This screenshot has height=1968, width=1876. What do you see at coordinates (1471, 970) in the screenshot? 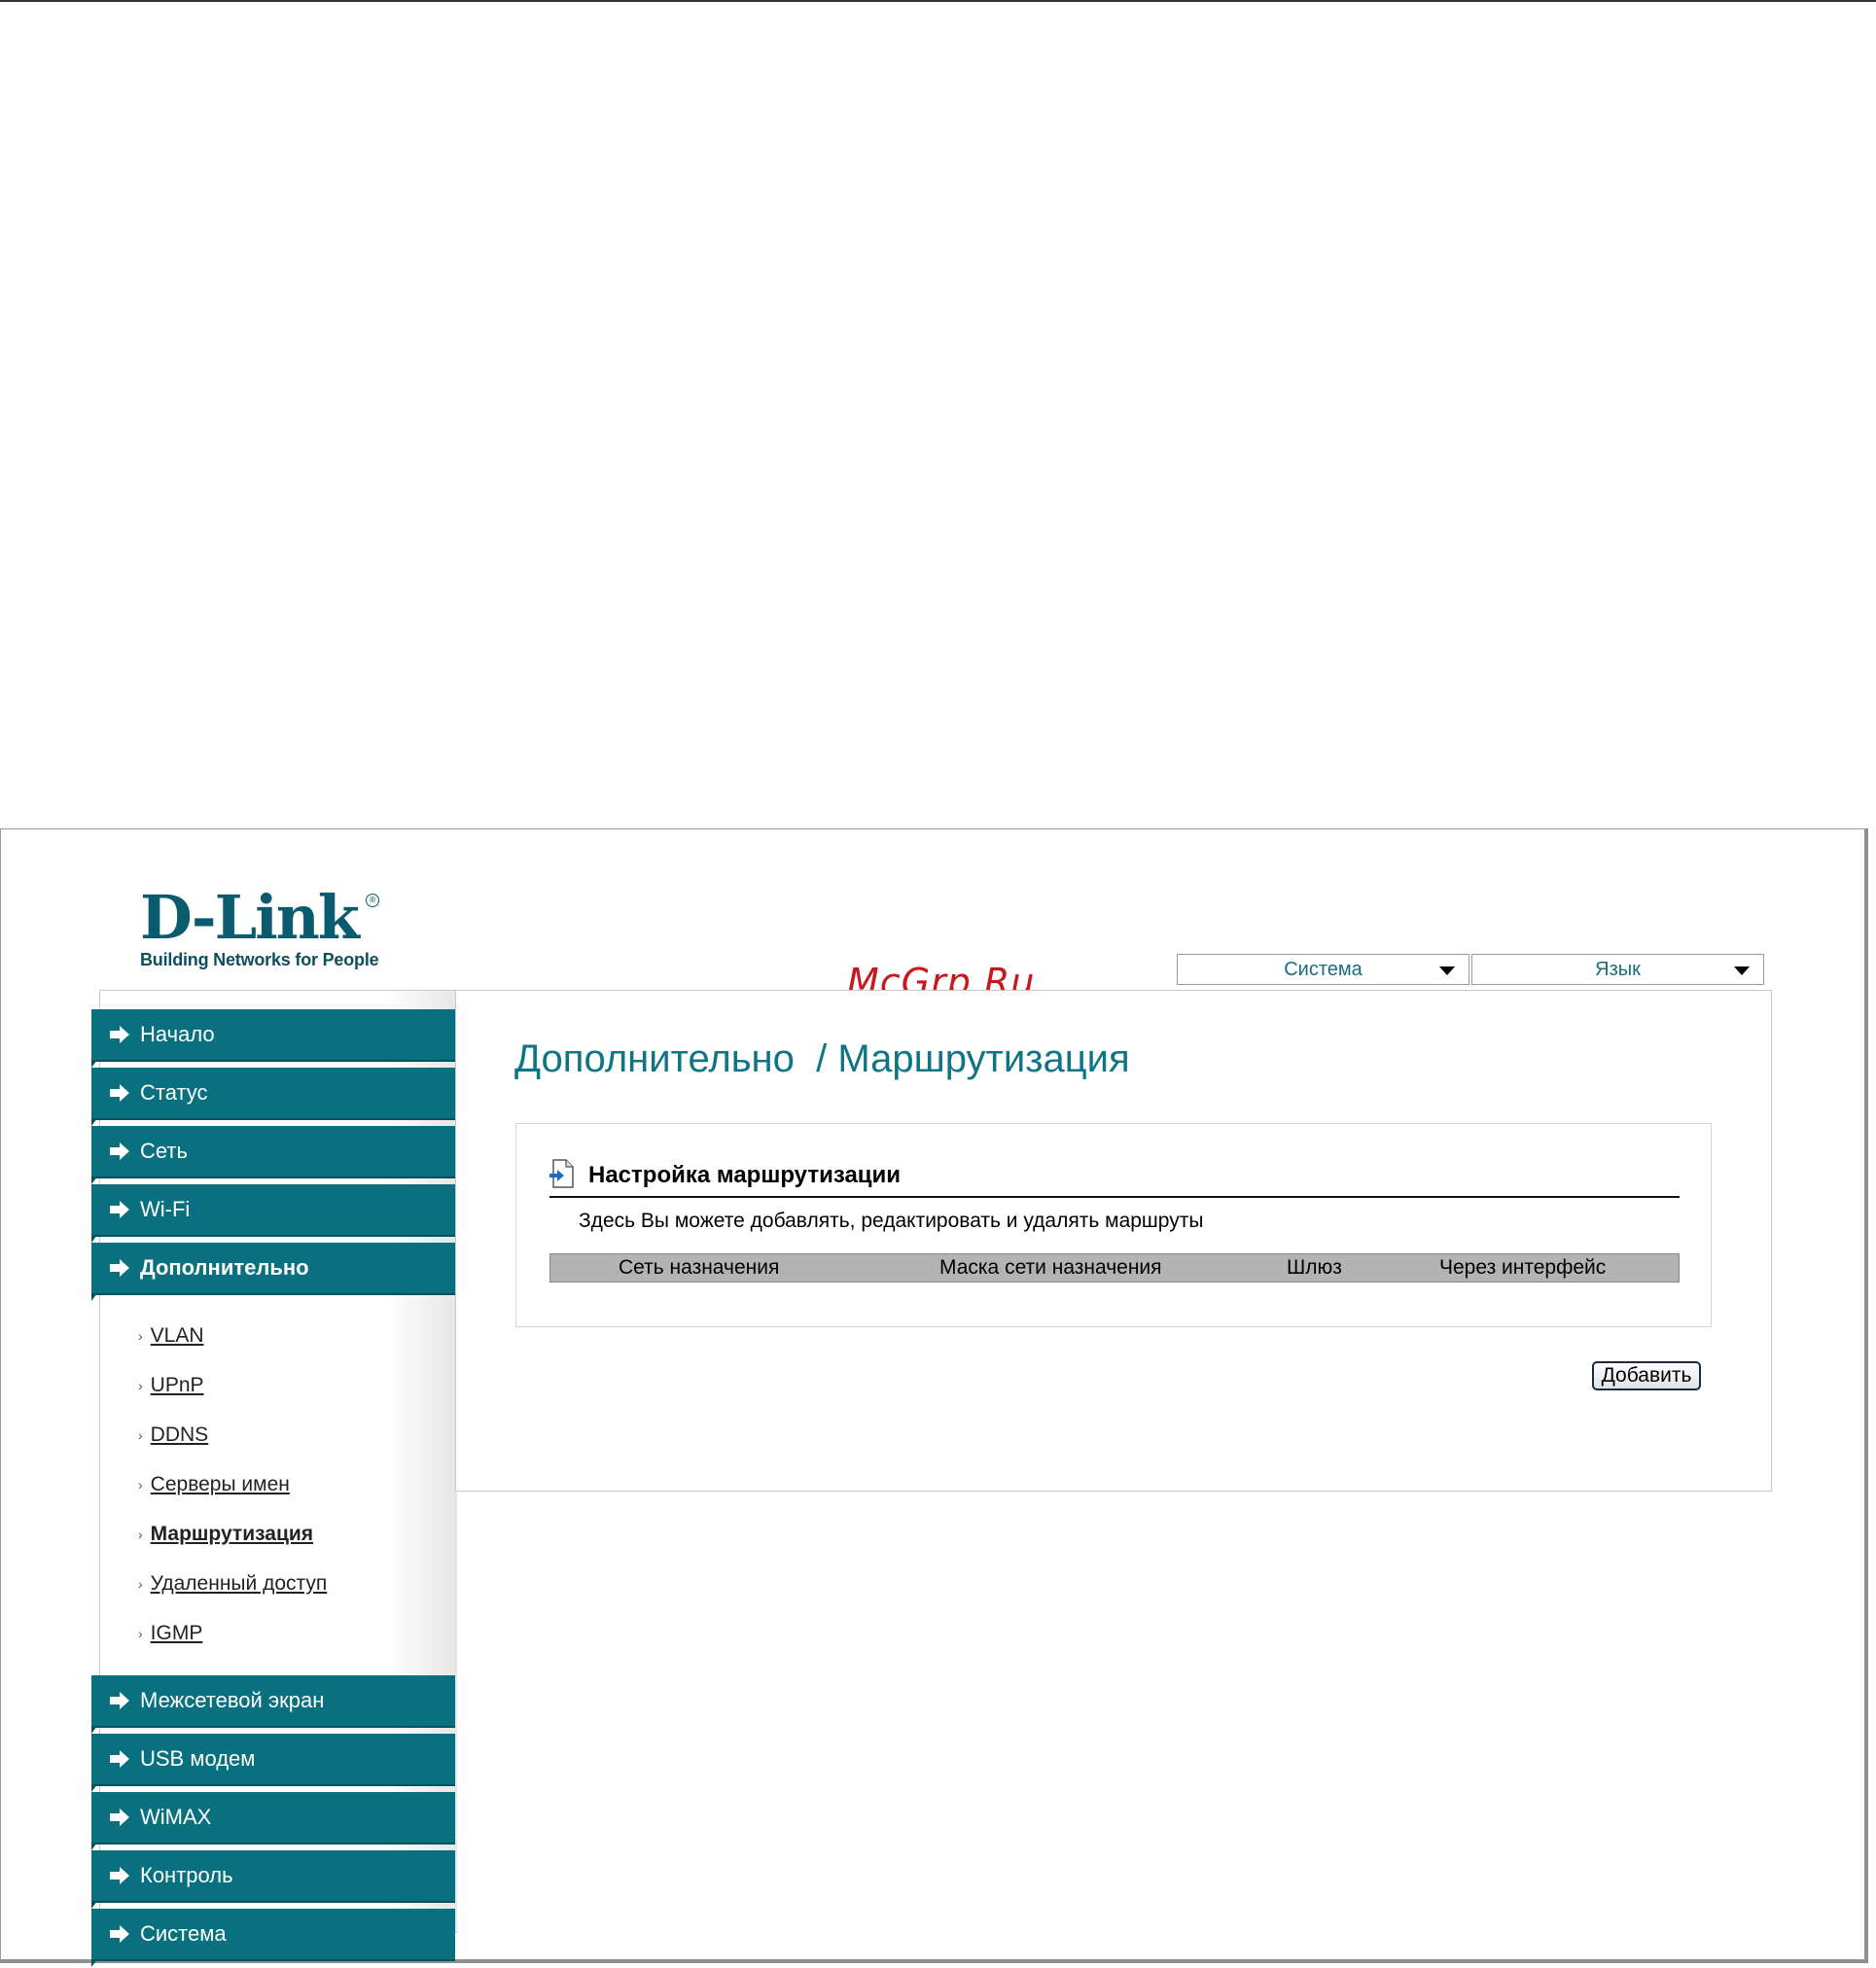
I see `top-selects: Система Язык` at bounding box center [1471, 970].